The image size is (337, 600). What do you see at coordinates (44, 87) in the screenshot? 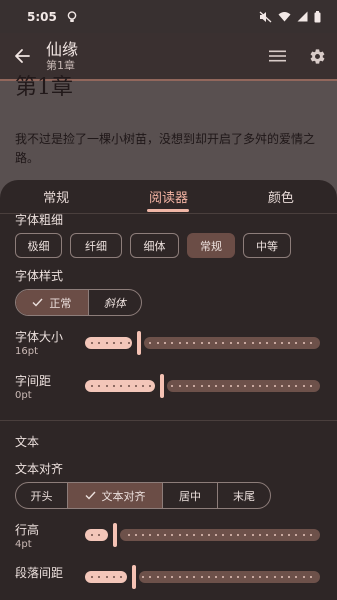
I see `chapter-heading: 第1章` at bounding box center [44, 87].